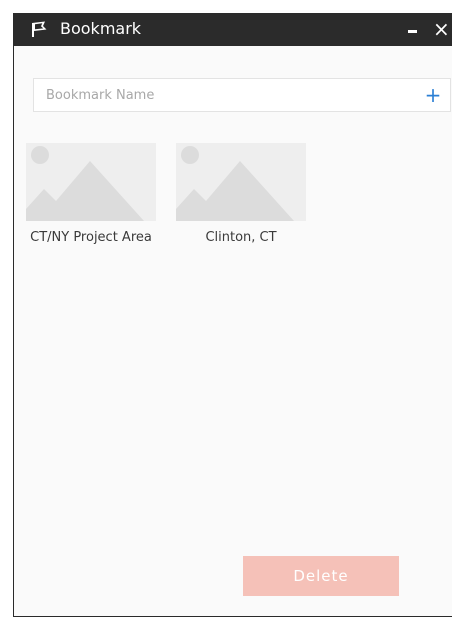 The width and height of the screenshot is (452, 621). What do you see at coordinates (442, 29) in the screenshot?
I see `close-icon: ×` at bounding box center [442, 29].